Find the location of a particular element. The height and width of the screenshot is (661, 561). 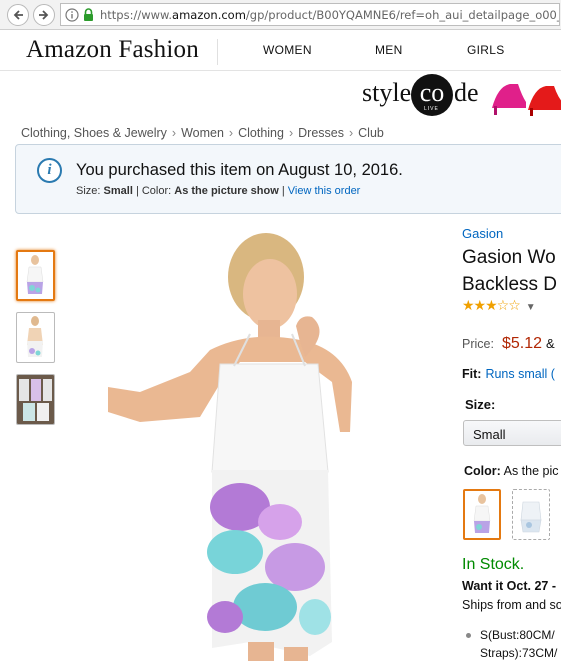

arrow-left-icon is located at coordinates (18, 15).